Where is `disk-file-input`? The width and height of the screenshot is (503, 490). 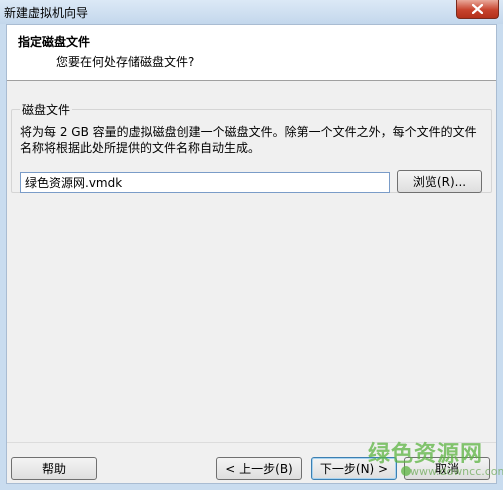
disk-file-input is located at coordinates (205, 182).